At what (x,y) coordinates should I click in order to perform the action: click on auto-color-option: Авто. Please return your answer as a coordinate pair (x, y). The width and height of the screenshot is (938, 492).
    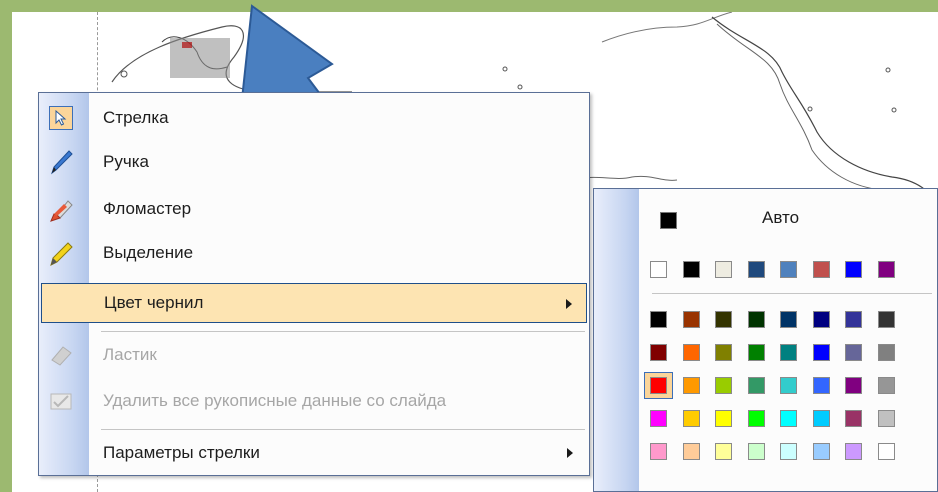
    Looking at the image, I should click on (789, 220).